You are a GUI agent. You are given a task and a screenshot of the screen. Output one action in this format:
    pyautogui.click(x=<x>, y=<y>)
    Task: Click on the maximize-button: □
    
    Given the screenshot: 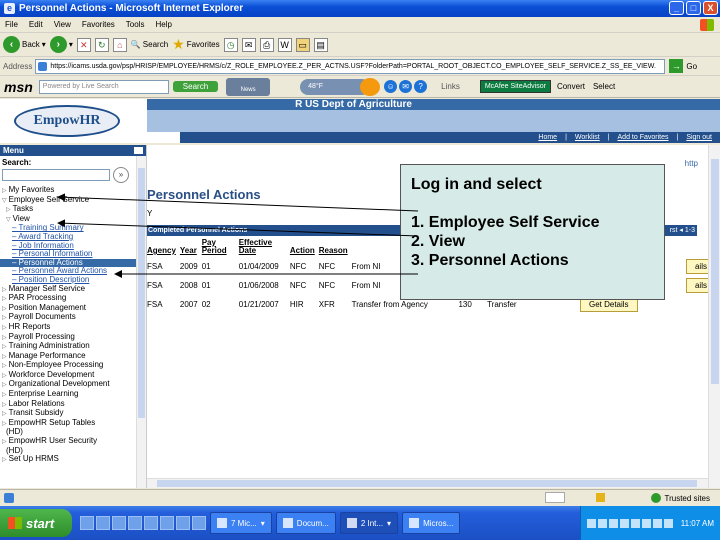 What is the action you would take?
    pyautogui.click(x=693, y=8)
    